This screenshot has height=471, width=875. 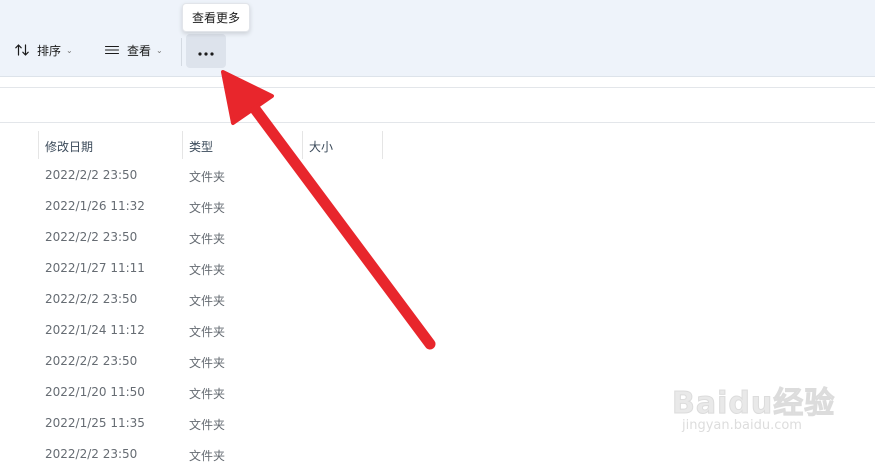 What do you see at coordinates (181, 52) in the screenshot?
I see `toolbar-divider` at bounding box center [181, 52].